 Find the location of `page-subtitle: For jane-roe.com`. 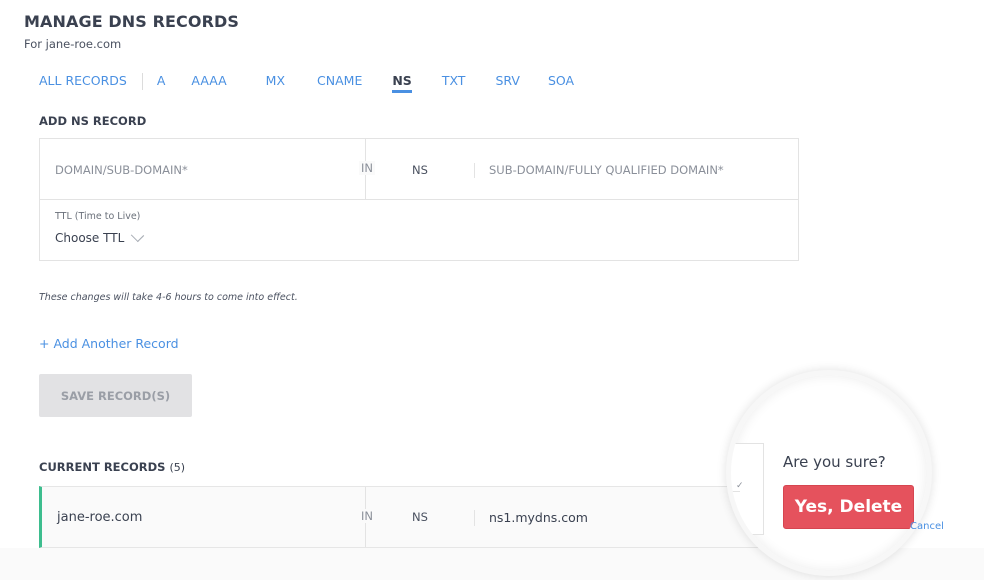

page-subtitle: For jane-roe.com is located at coordinates (73, 44).